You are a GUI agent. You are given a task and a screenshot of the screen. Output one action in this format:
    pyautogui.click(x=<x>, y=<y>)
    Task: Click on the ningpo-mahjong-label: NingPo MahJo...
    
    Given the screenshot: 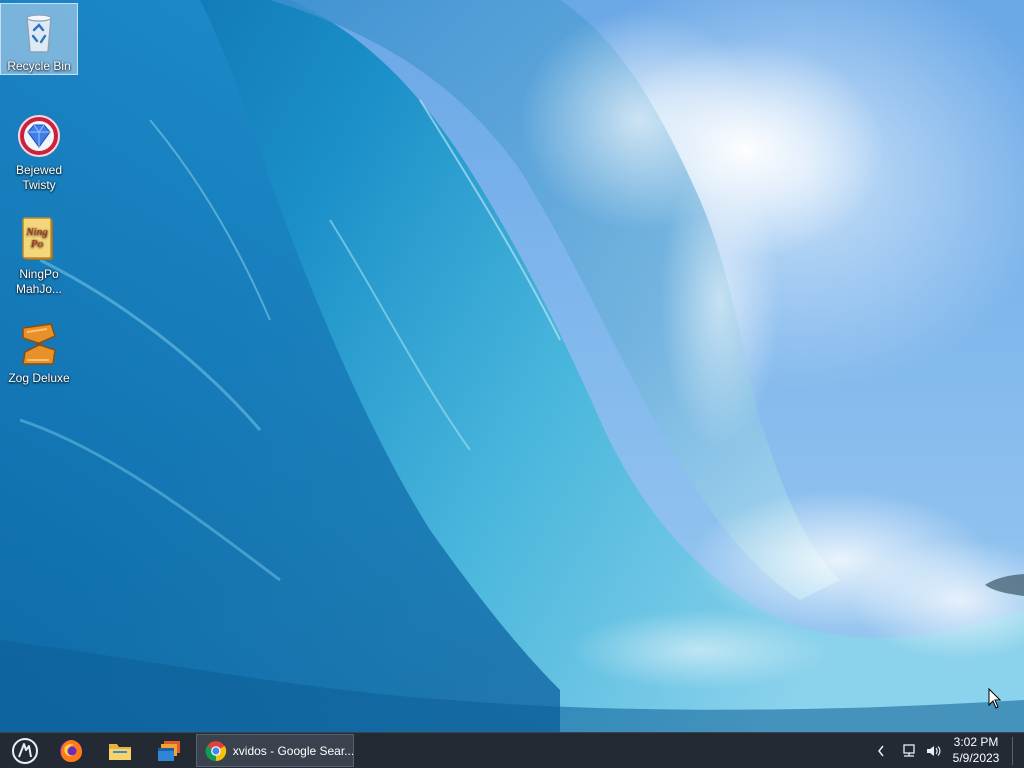 What is the action you would take?
    pyautogui.click(x=39, y=281)
    